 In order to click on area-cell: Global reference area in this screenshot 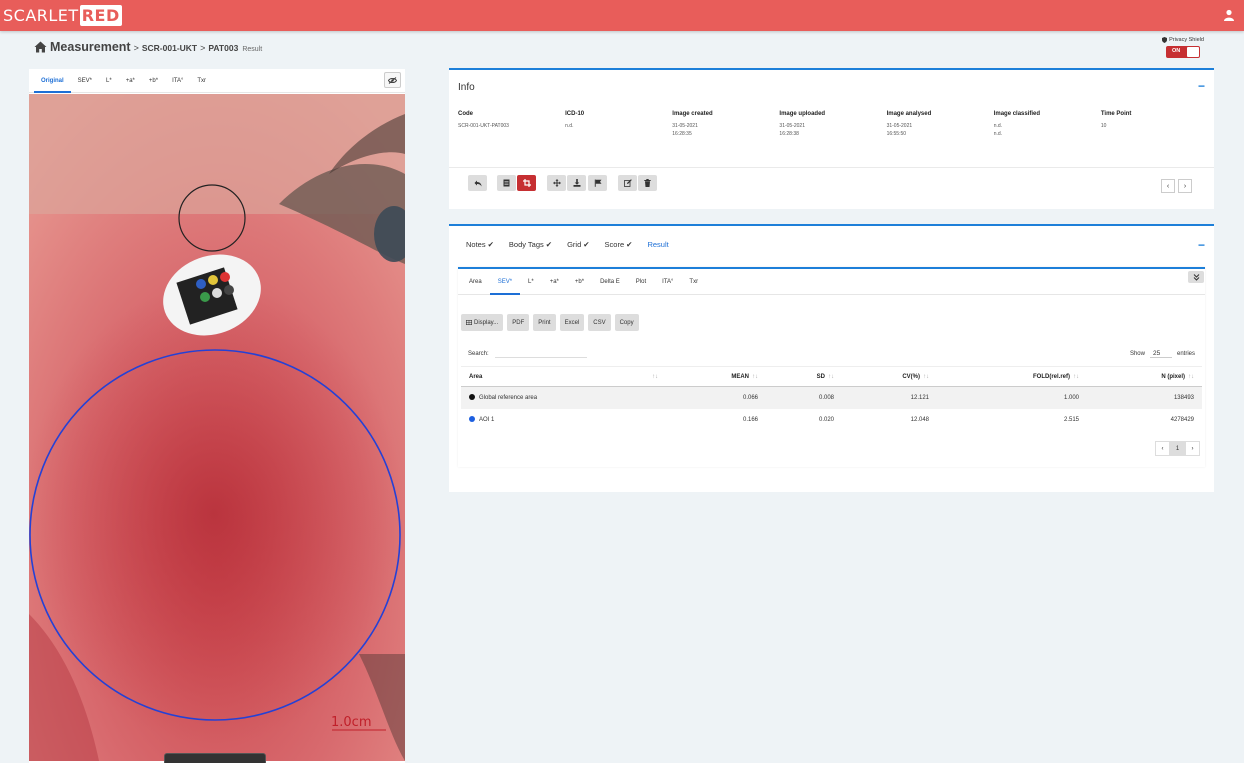, I will do `click(563, 397)`.